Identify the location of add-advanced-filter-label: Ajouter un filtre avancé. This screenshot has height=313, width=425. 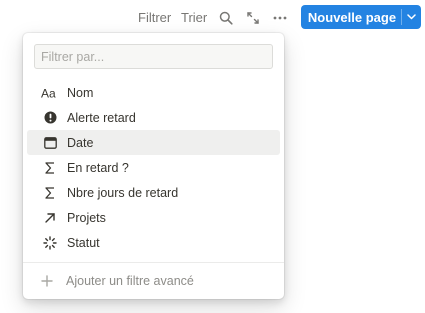
(130, 281).